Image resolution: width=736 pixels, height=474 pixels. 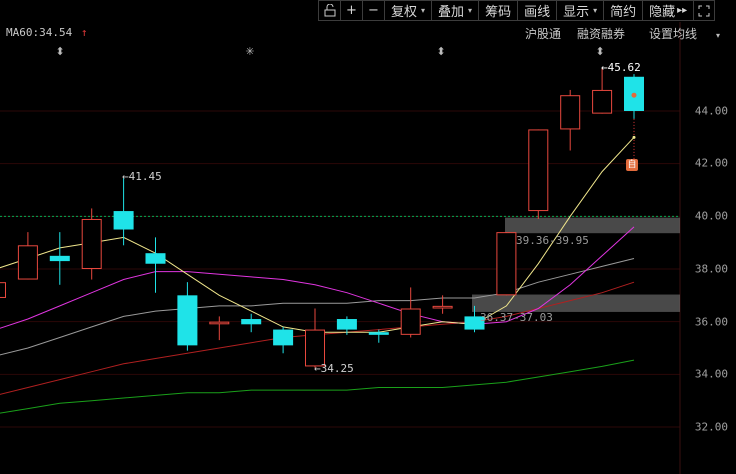 I want to click on zoom-out-button: −, so click(x=373, y=10).